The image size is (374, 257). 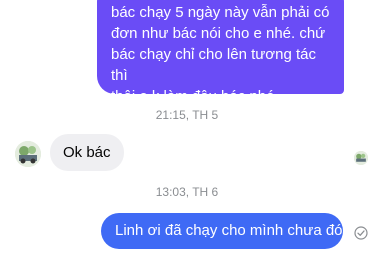 What do you see at coordinates (187, 115) in the screenshot?
I see `message-timestamp: 21:15, TH 5` at bounding box center [187, 115].